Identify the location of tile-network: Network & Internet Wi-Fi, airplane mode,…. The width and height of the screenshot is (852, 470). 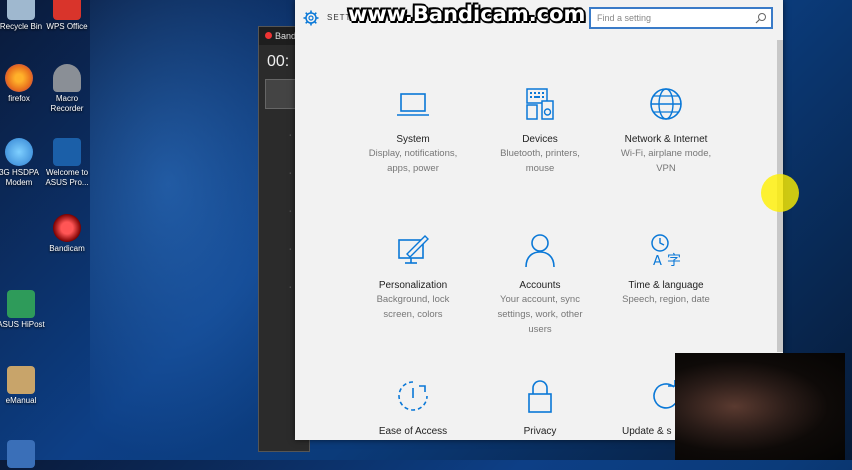
(666, 131).